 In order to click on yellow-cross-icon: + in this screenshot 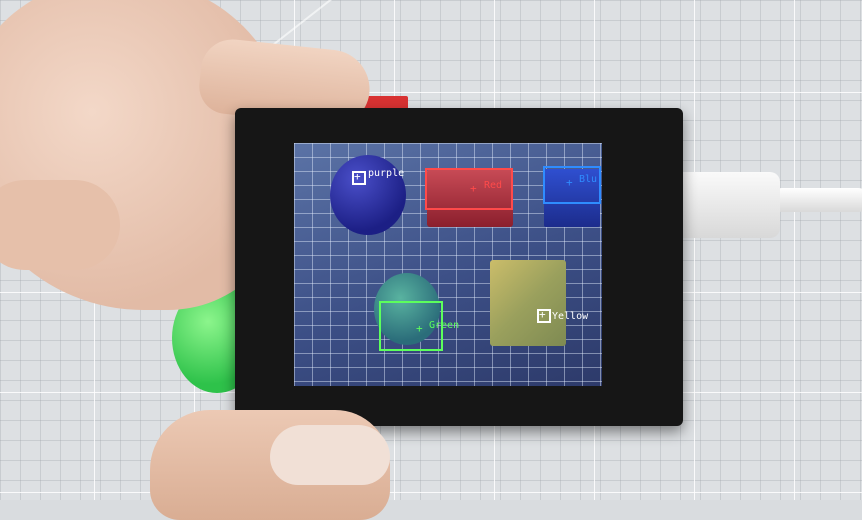, I will do `click(542, 314)`.